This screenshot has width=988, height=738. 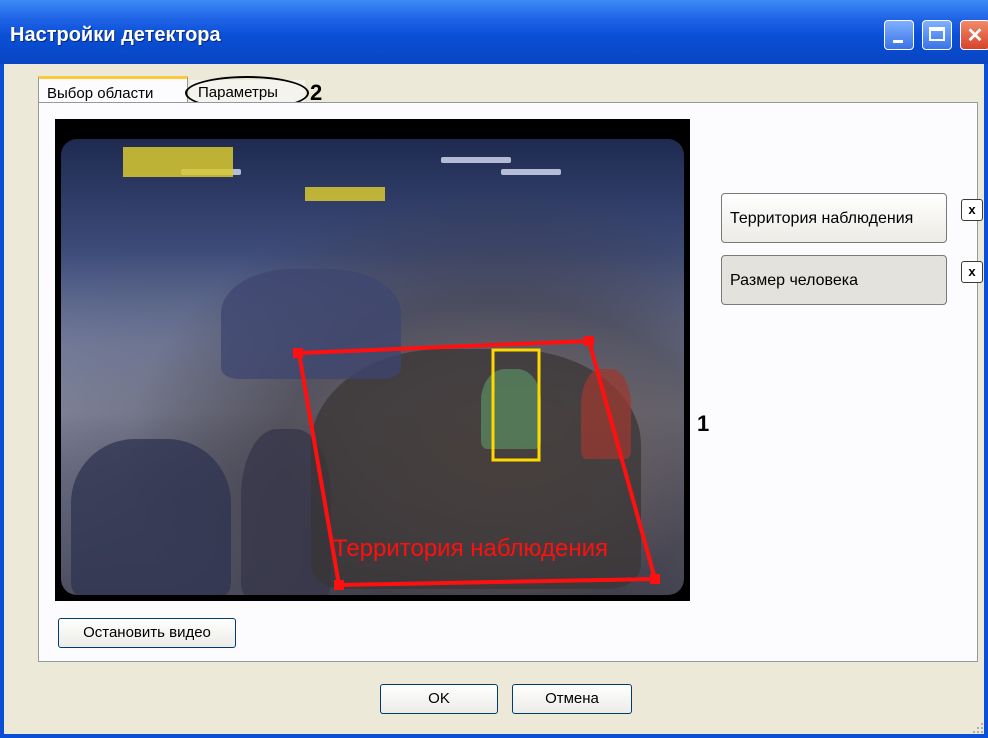 I want to click on cancel-button: Отмена, so click(x=572, y=699).